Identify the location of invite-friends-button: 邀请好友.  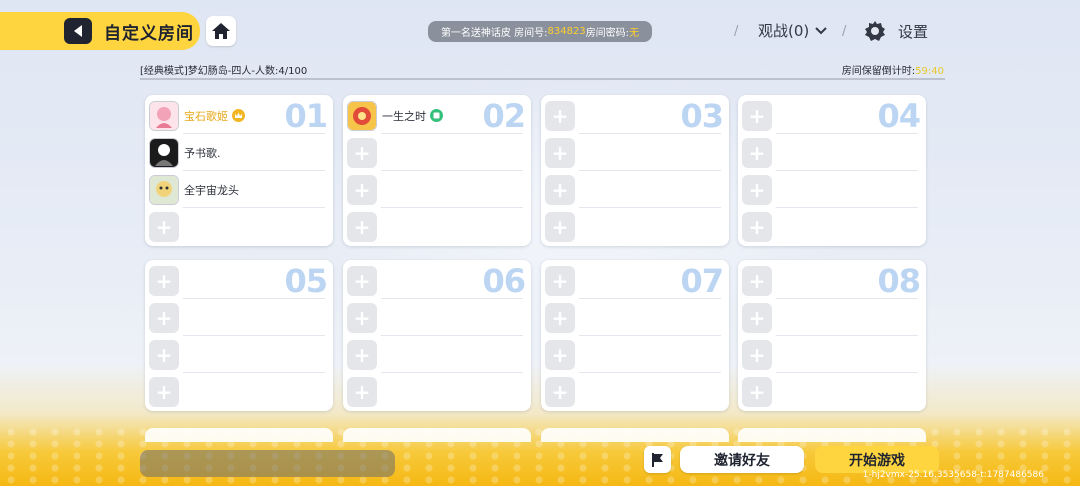
(742, 459).